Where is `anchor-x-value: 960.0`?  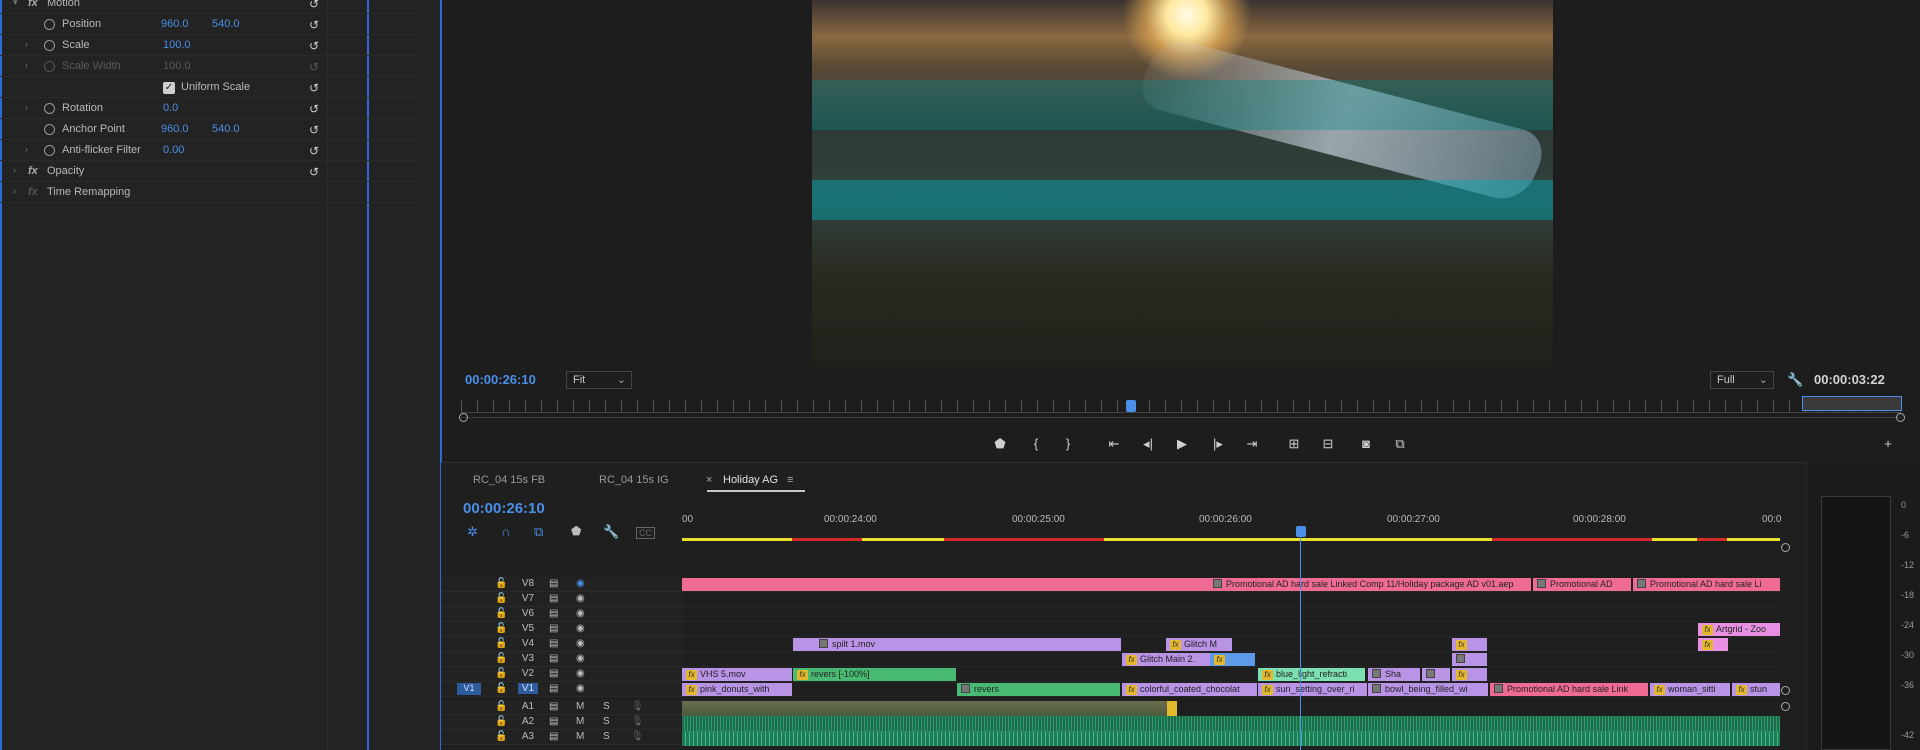 anchor-x-value: 960.0 is located at coordinates (175, 129).